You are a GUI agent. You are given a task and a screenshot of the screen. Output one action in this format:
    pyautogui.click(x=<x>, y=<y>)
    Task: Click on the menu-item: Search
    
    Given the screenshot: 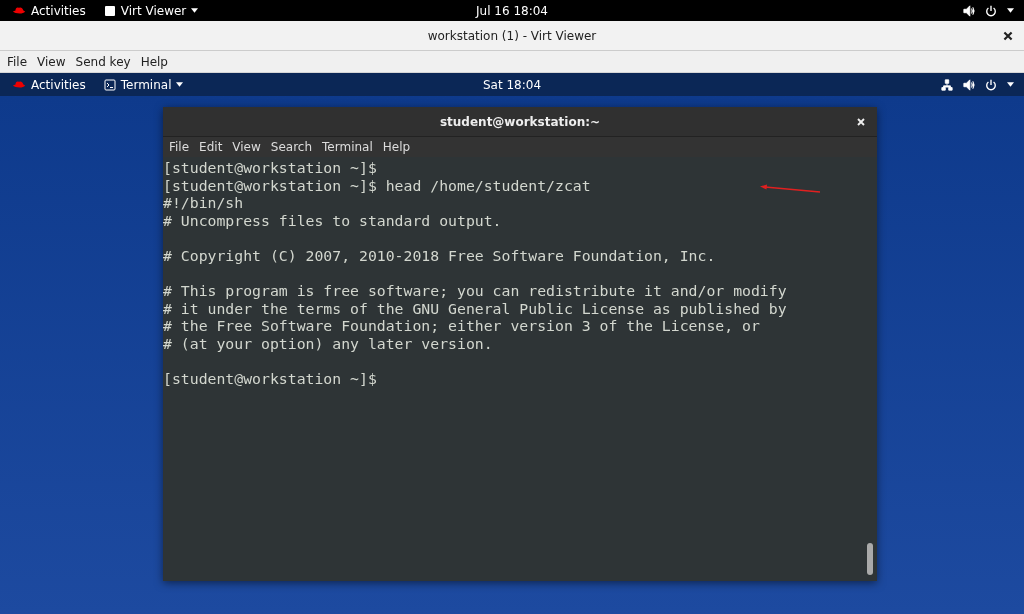 What is the action you would take?
    pyautogui.click(x=291, y=147)
    